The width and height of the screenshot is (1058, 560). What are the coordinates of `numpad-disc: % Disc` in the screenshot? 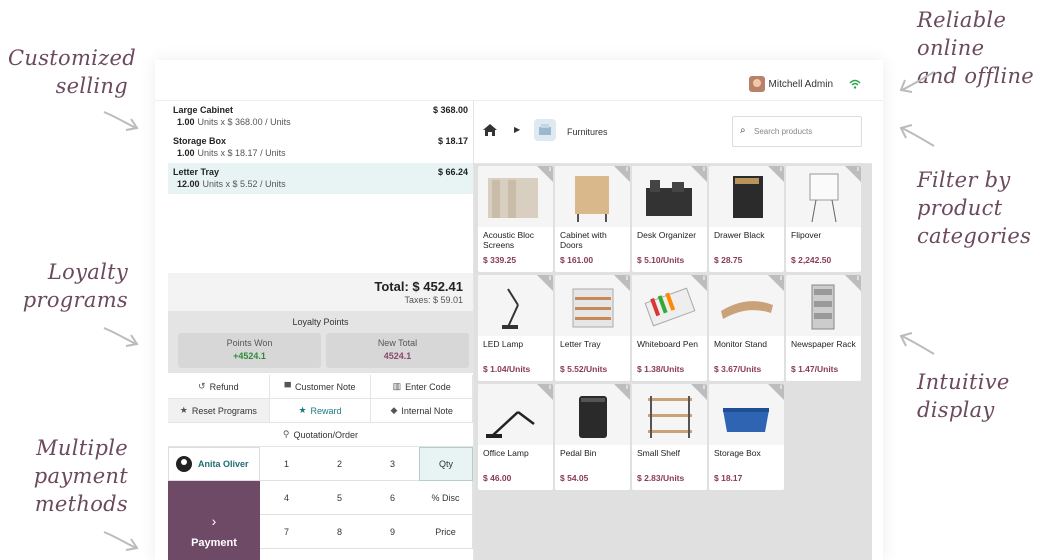 It's located at (446, 498).